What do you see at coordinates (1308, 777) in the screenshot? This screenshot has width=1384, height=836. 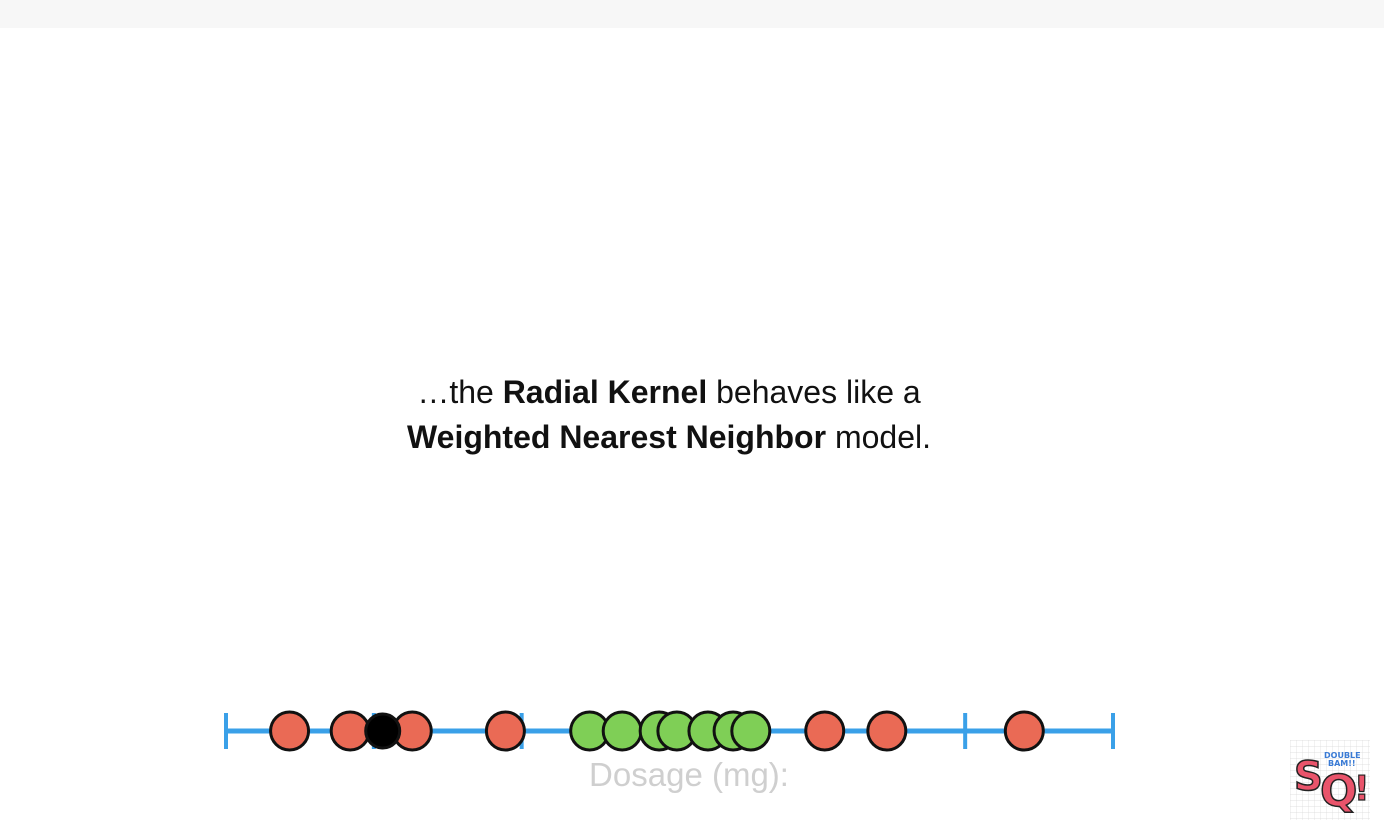 I see `svg-text: S` at bounding box center [1308, 777].